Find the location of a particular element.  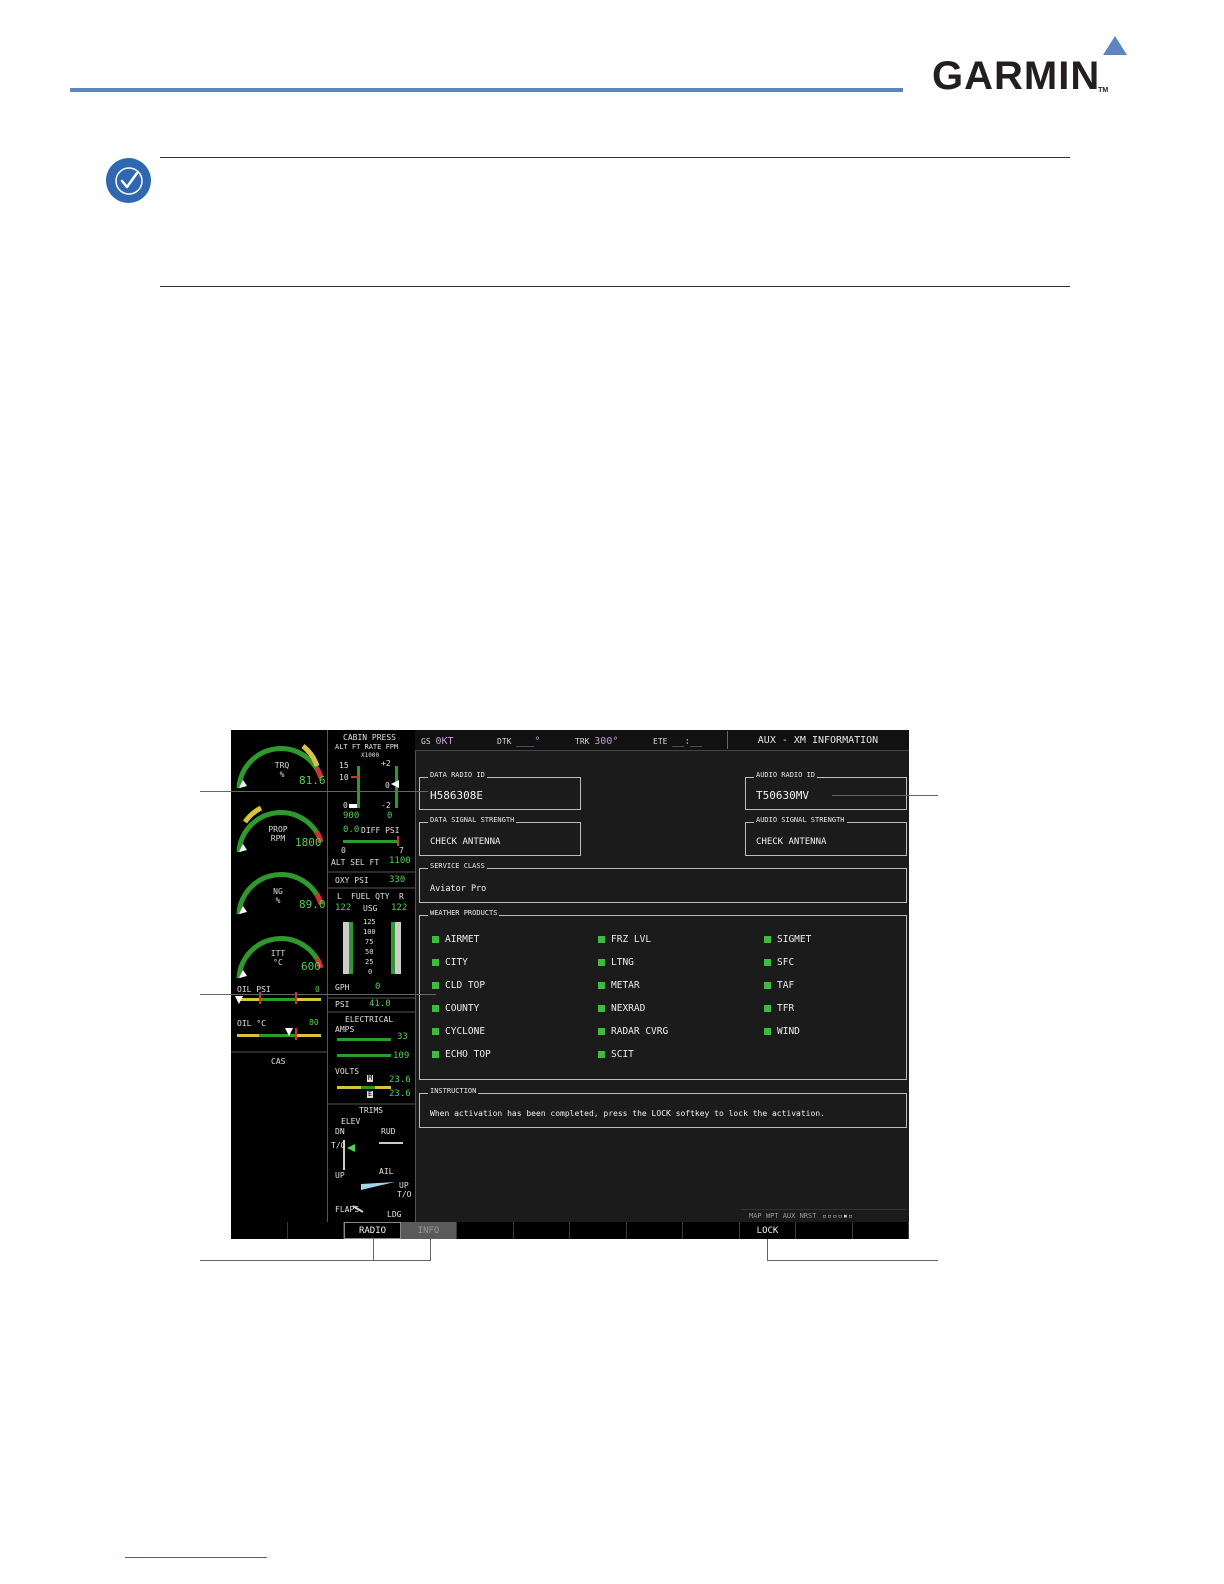

trq-label: TRQ% is located at coordinates (282, 770).